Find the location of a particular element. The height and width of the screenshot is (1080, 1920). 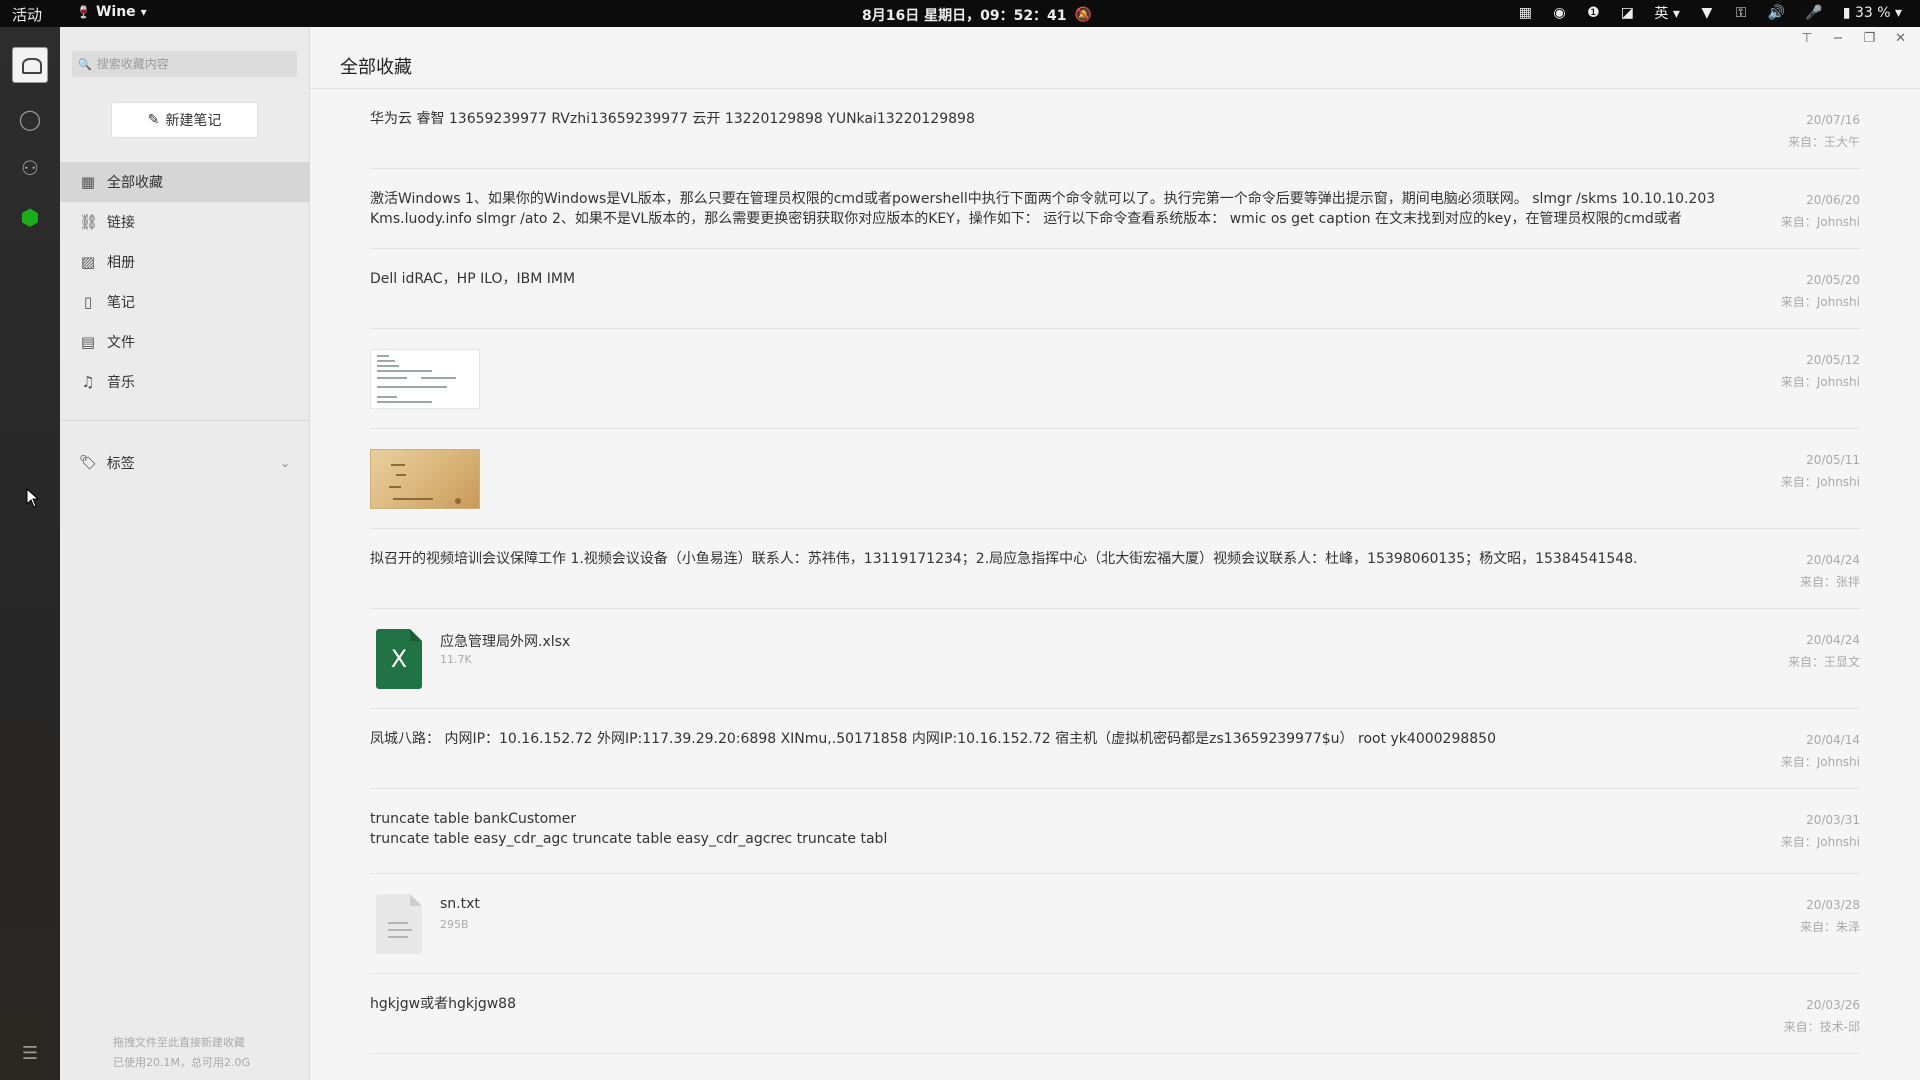

nav-item-all: ▦ 全部收藏 is located at coordinates (185, 182).